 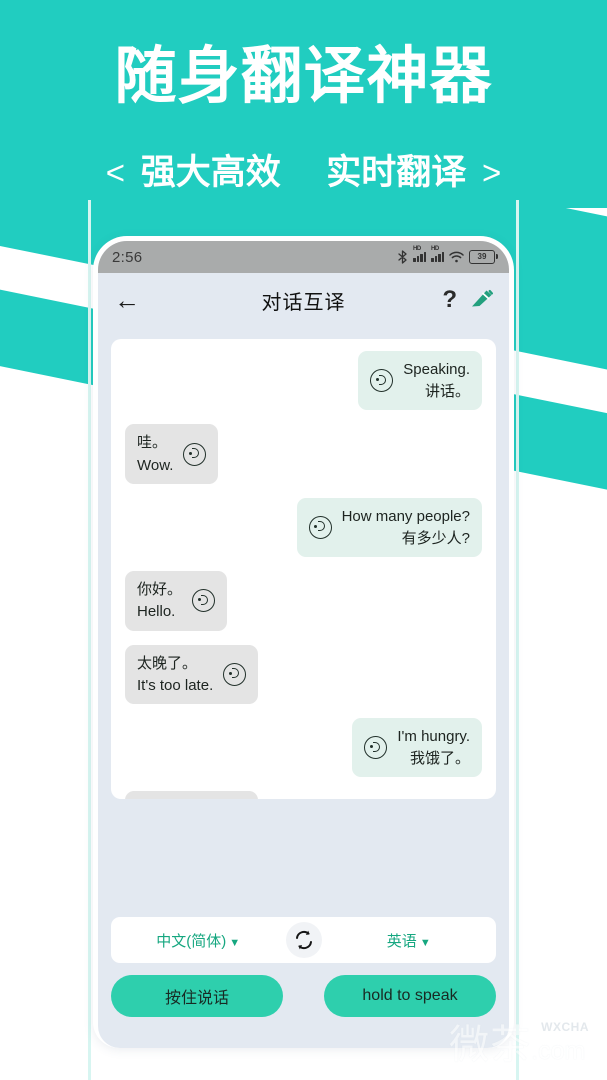 What do you see at coordinates (303, 300) in the screenshot?
I see `app-header: ← 对话互译 ?` at bounding box center [303, 300].